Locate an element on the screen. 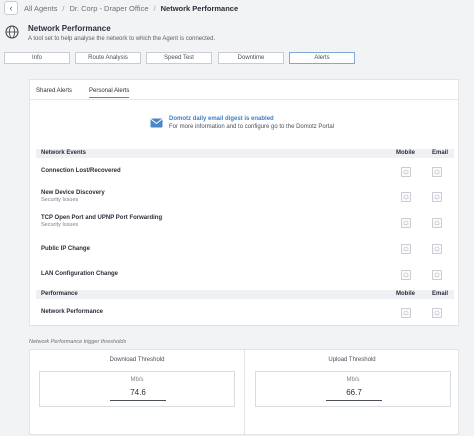  performance-header: Performance Mobile Email is located at coordinates (245, 294).